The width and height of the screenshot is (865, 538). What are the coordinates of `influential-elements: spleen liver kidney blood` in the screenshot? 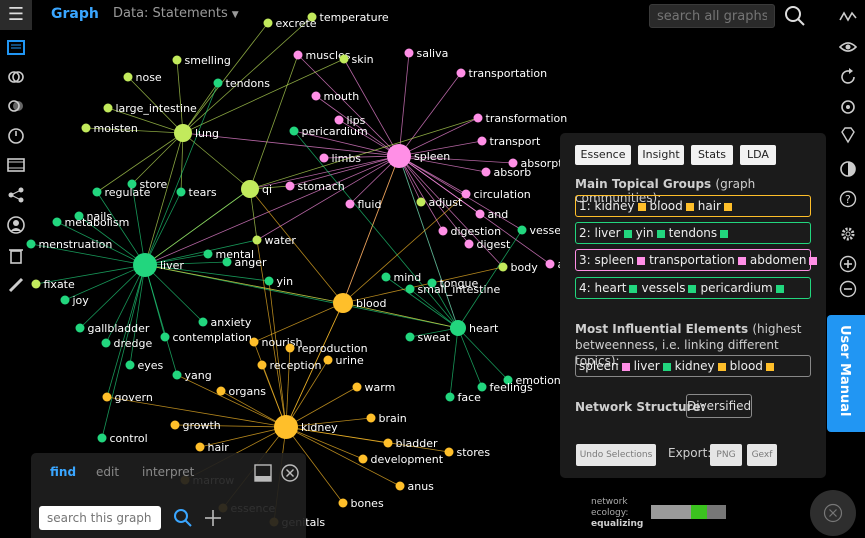 It's located at (693, 366).